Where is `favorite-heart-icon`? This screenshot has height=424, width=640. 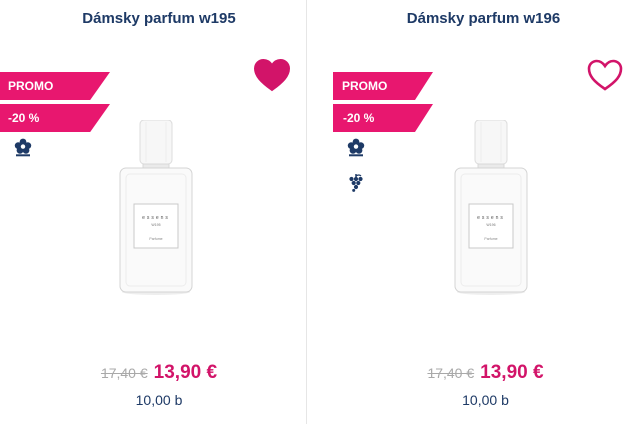 favorite-heart-icon is located at coordinates (272, 75).